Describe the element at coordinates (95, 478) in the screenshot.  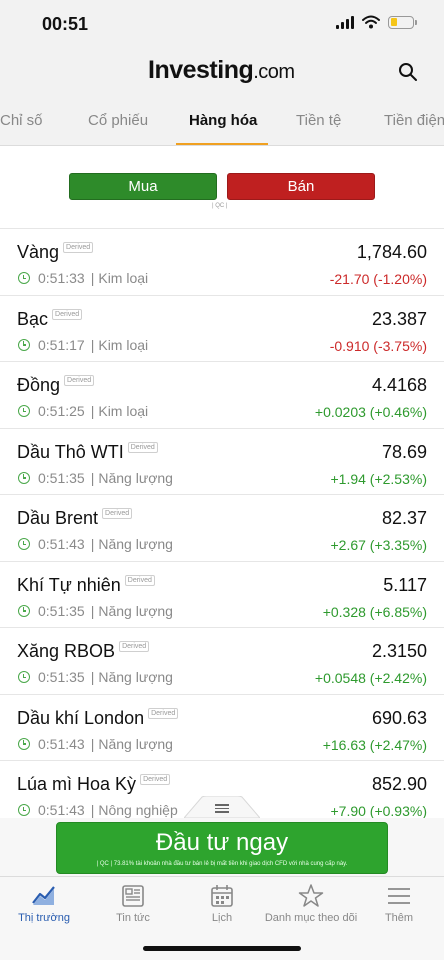
I see `instrument-meta: 0:51:35 | Năng lượng` at that location.